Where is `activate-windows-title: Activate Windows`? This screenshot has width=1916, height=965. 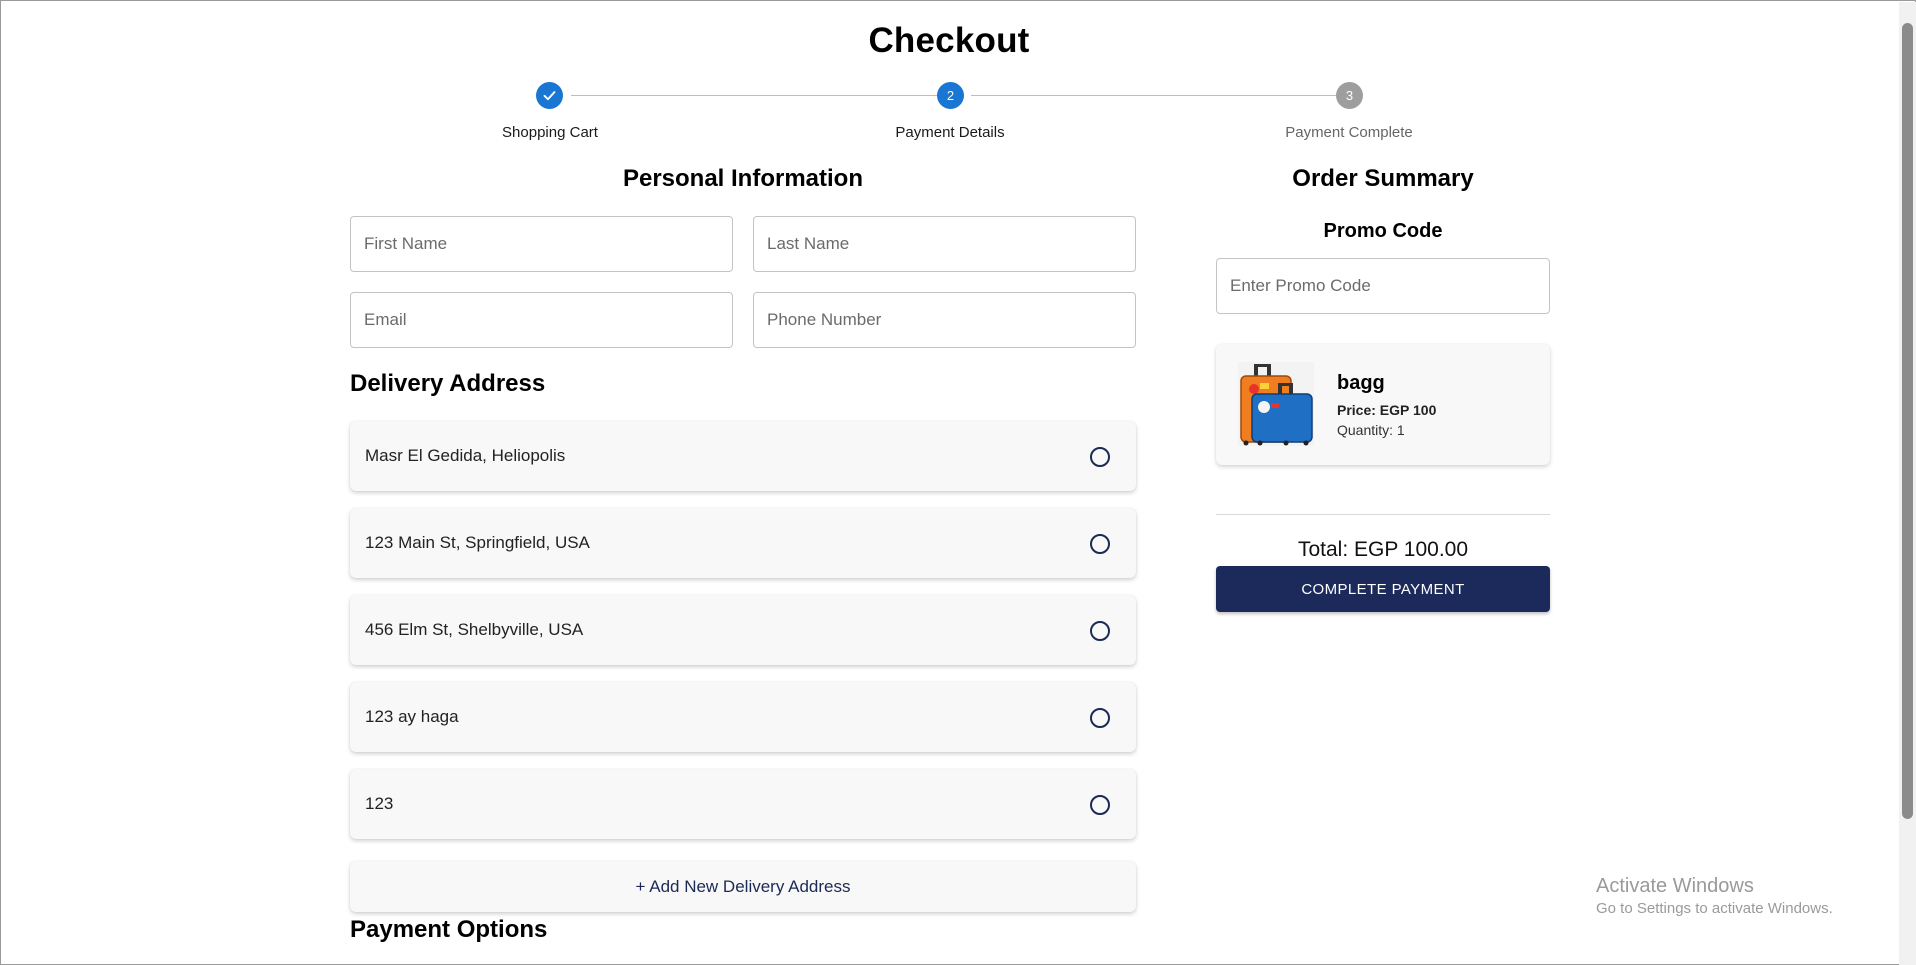 activate-windows-title: Activate Windows is located at coordinates (1675, 886).